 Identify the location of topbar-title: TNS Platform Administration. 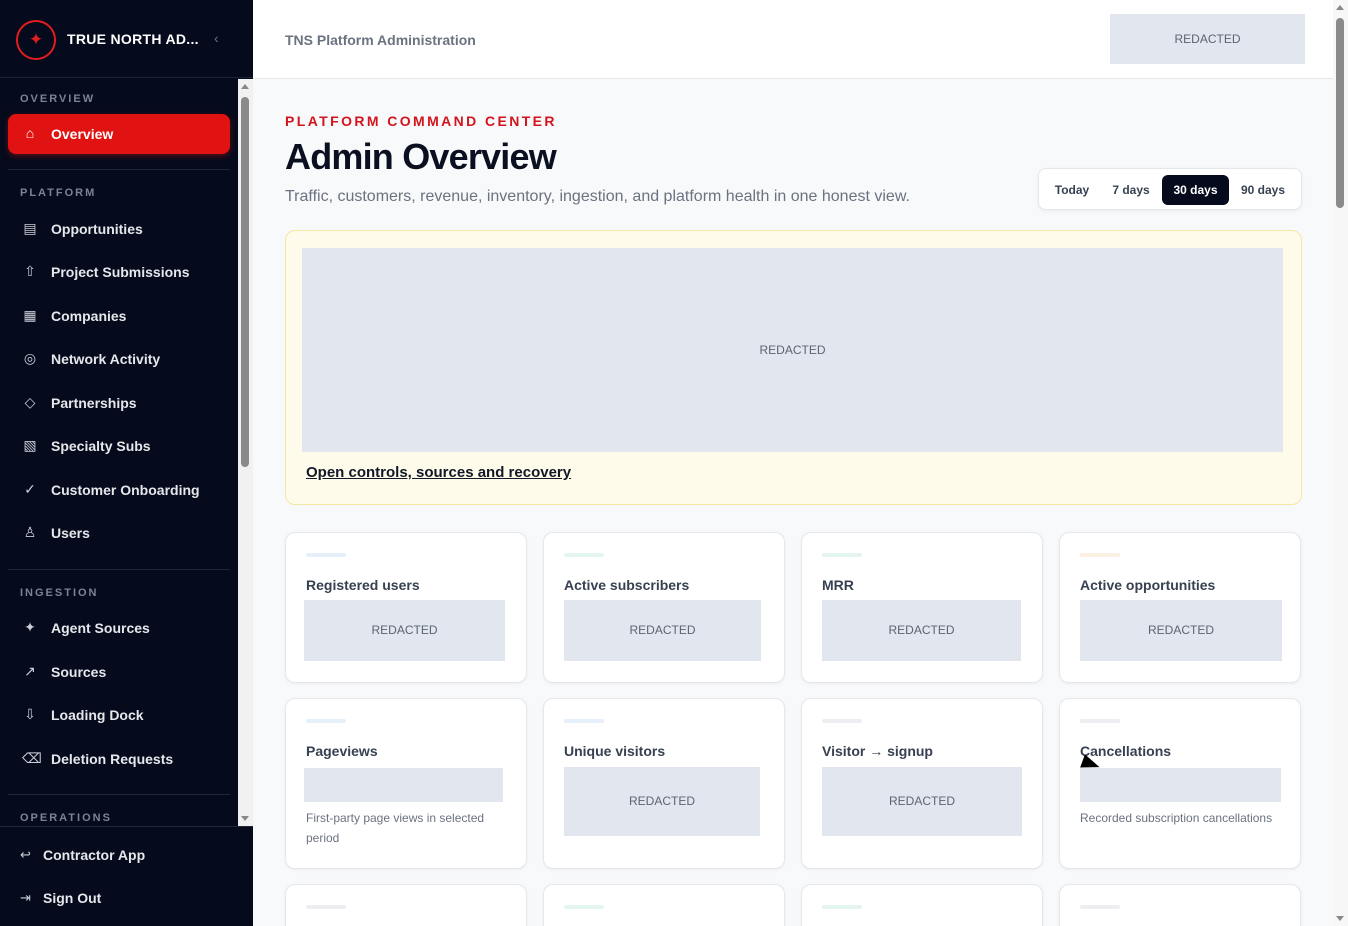
(380, 40).